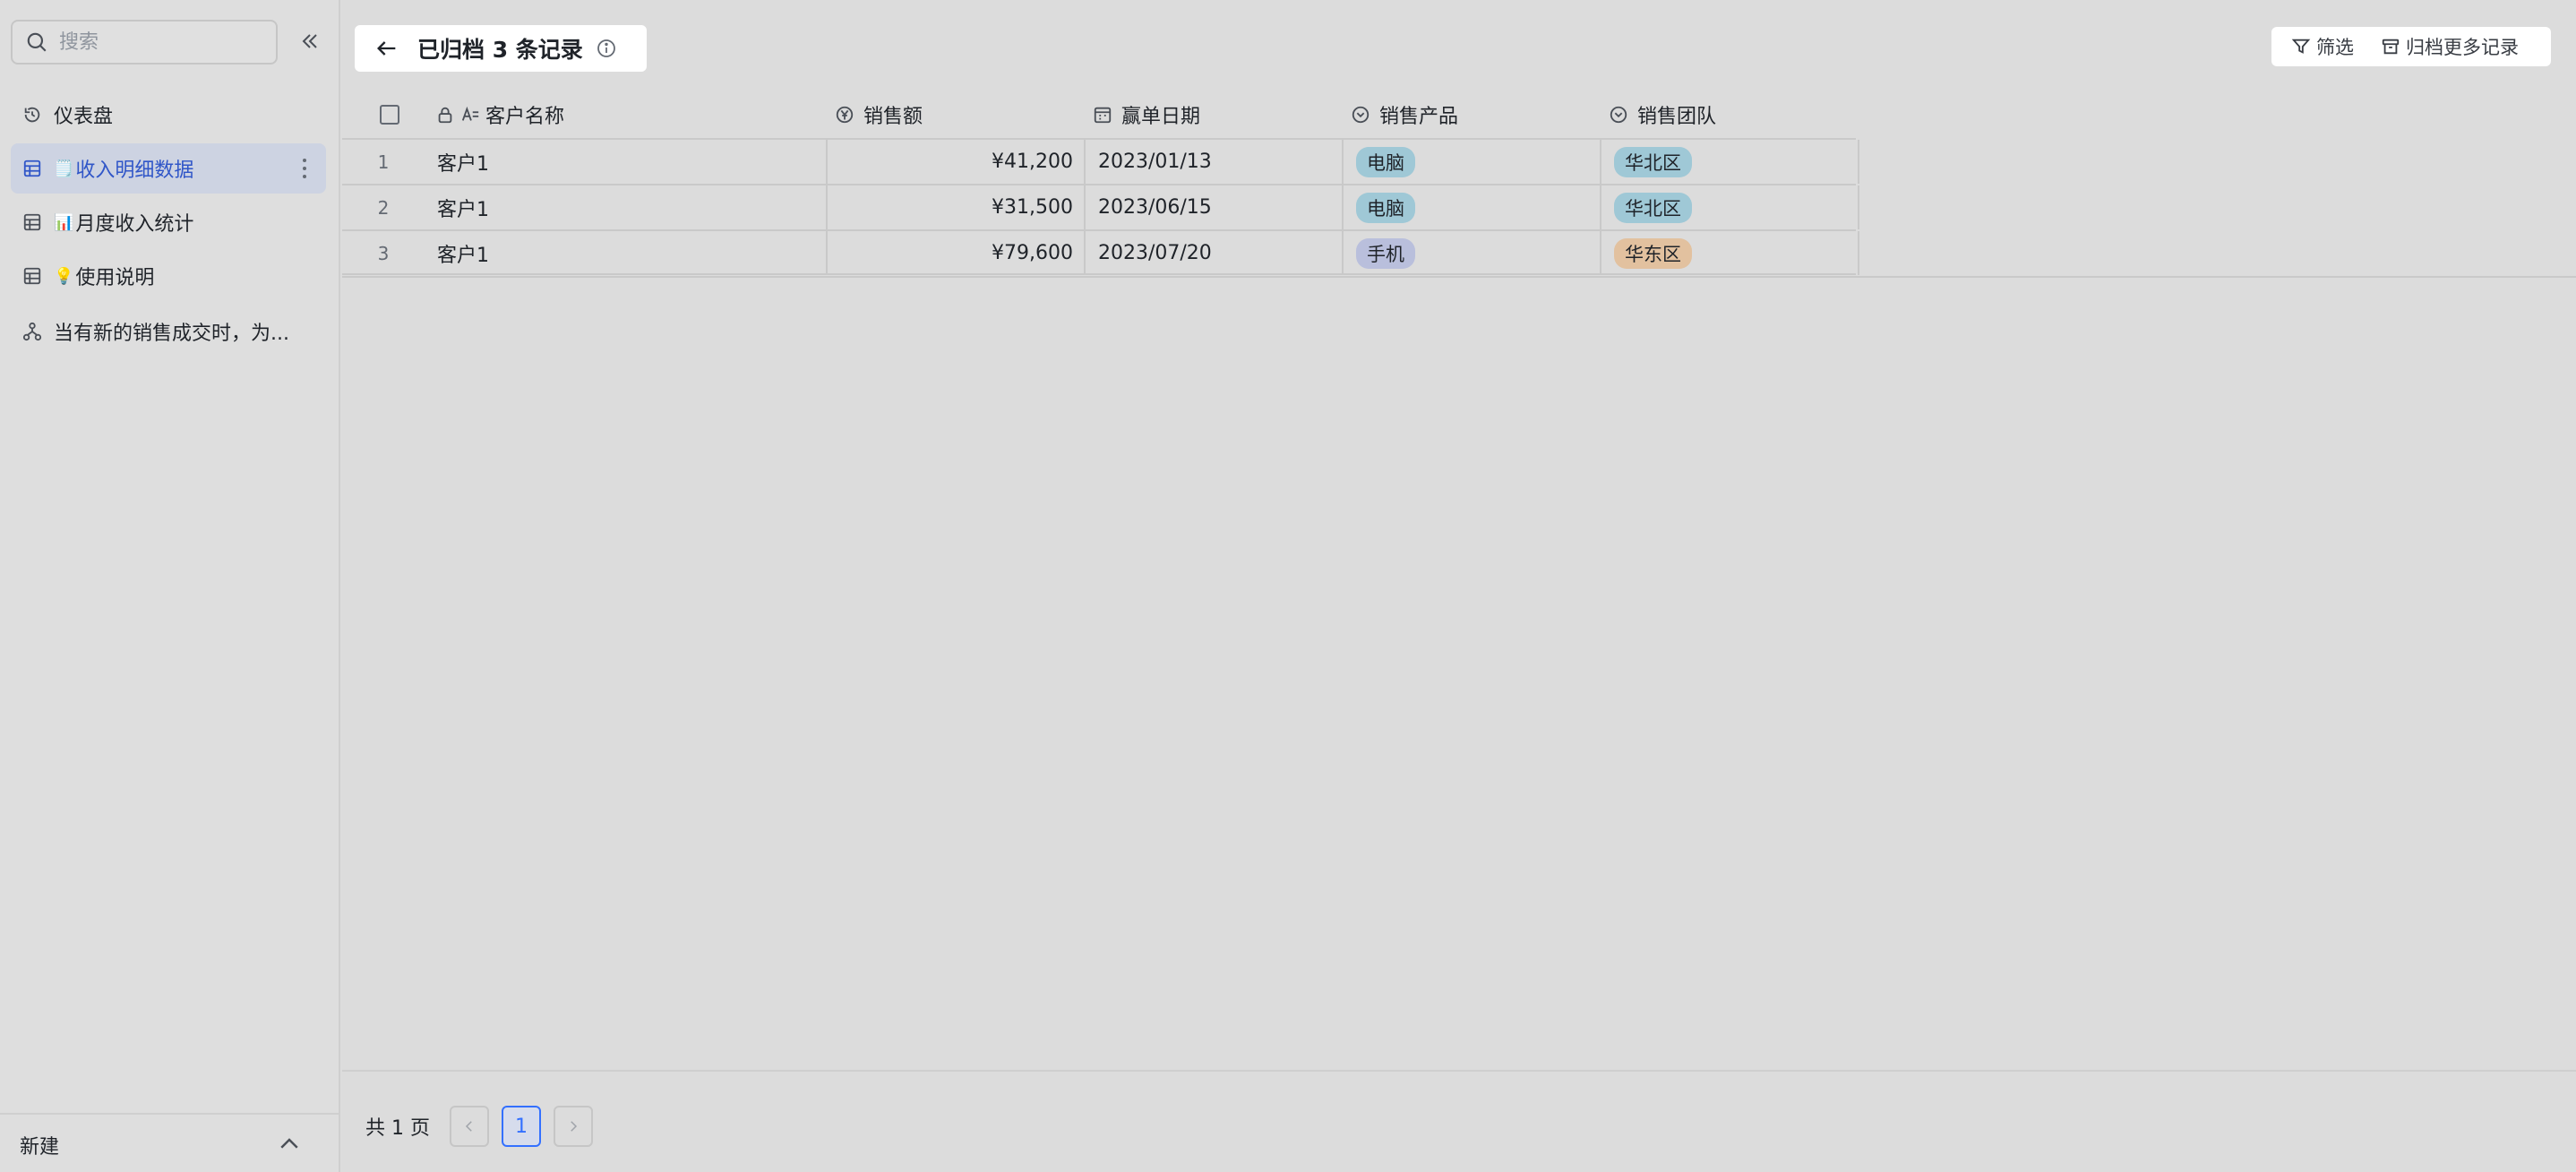 Image resolution: width=2576 pixels, height=1172 pixels. What do you see at coordinates (606, 48) in the screenshot?
I see `info-icon` at bounding box center [606, 48].